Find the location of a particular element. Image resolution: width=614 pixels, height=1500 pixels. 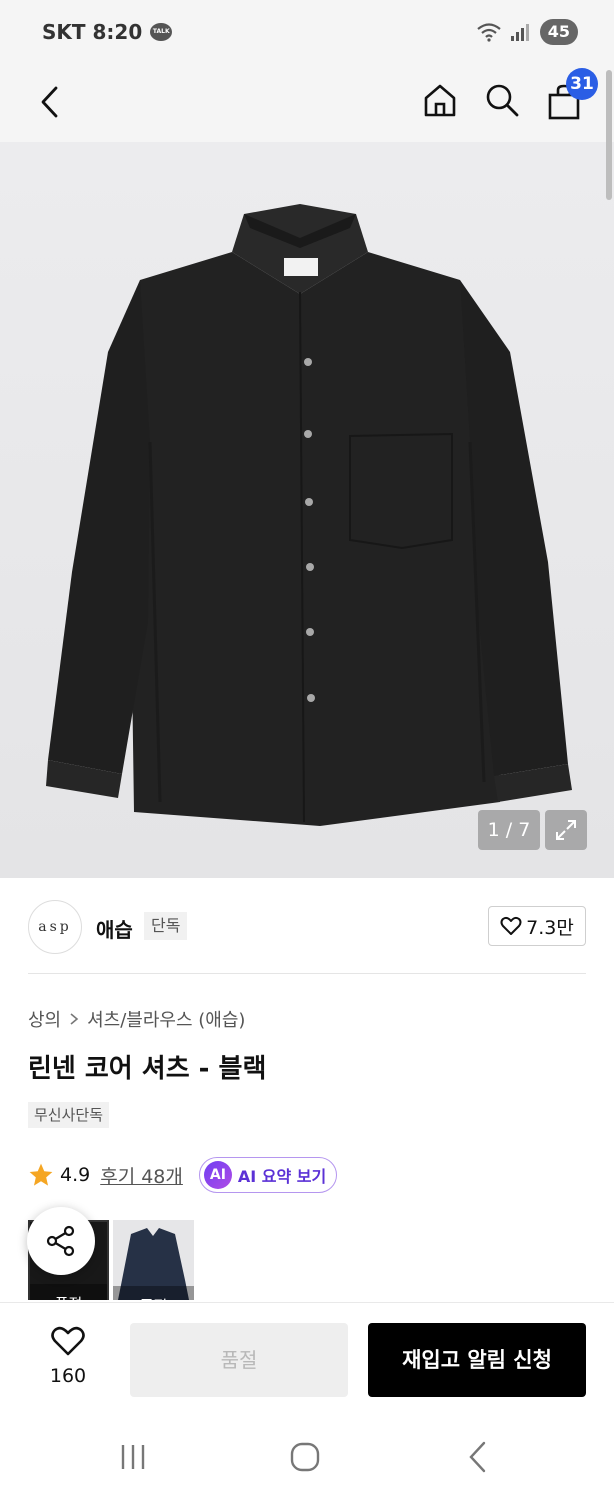

home-button is located at coordinates (440, 100).